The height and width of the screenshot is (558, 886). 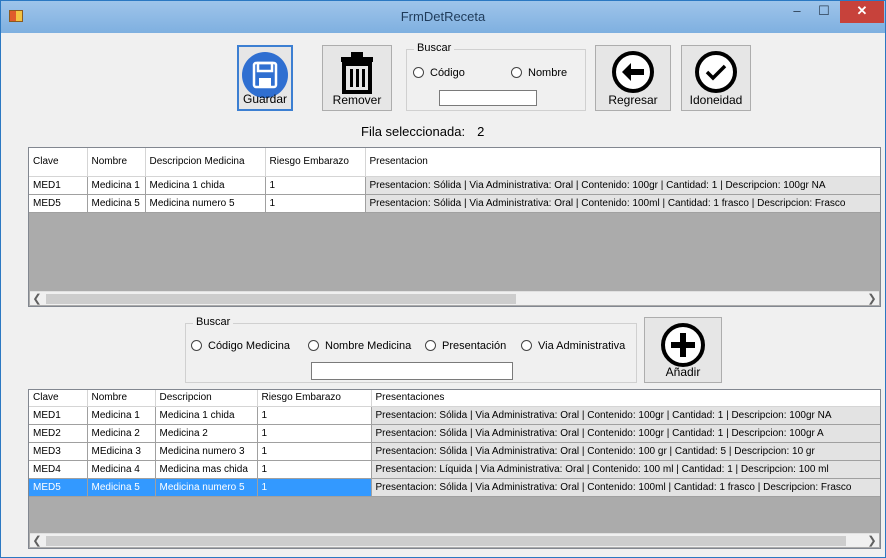 I want to click on col-header: Descripcion, so click(x=206, y=398).